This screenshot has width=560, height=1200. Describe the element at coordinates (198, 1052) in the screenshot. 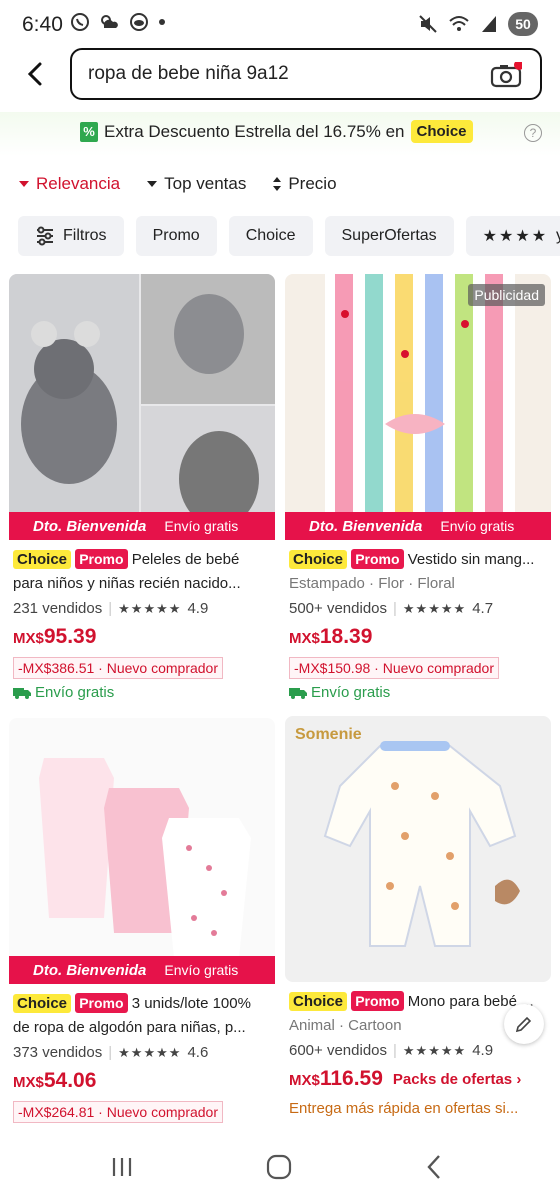

I see `rating-value: 4.6` at that location.